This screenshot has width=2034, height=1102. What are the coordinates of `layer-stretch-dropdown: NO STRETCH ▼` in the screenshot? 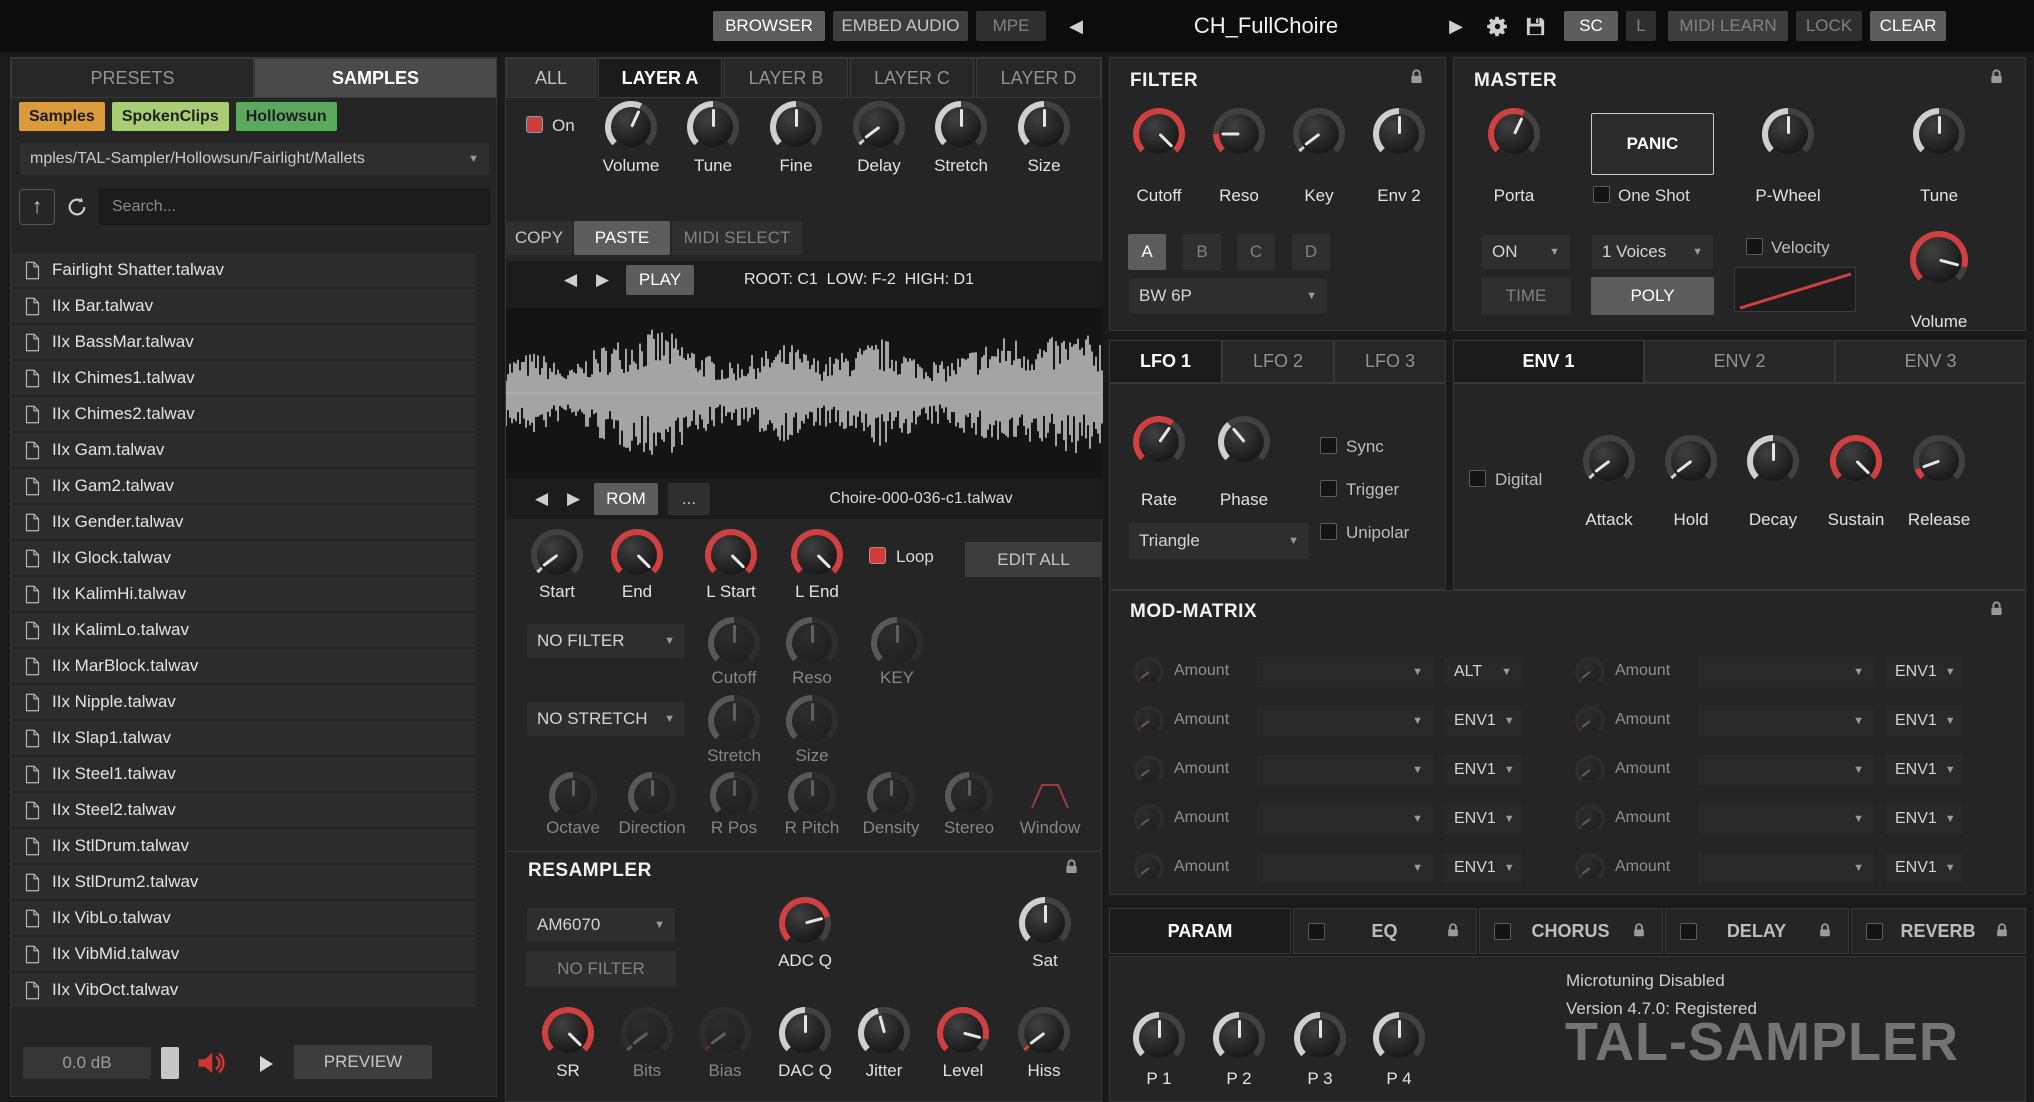 It's located at (606, 719).